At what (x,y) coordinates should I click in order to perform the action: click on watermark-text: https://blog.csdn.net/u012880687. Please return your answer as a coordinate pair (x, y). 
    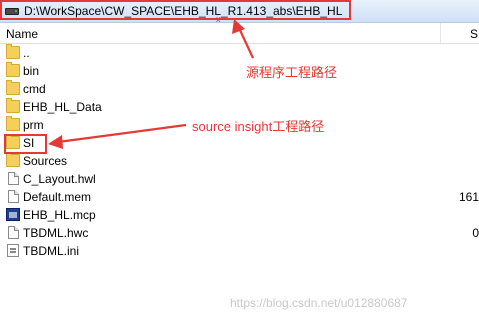
    Looking at the image, I should click on (319, 303).